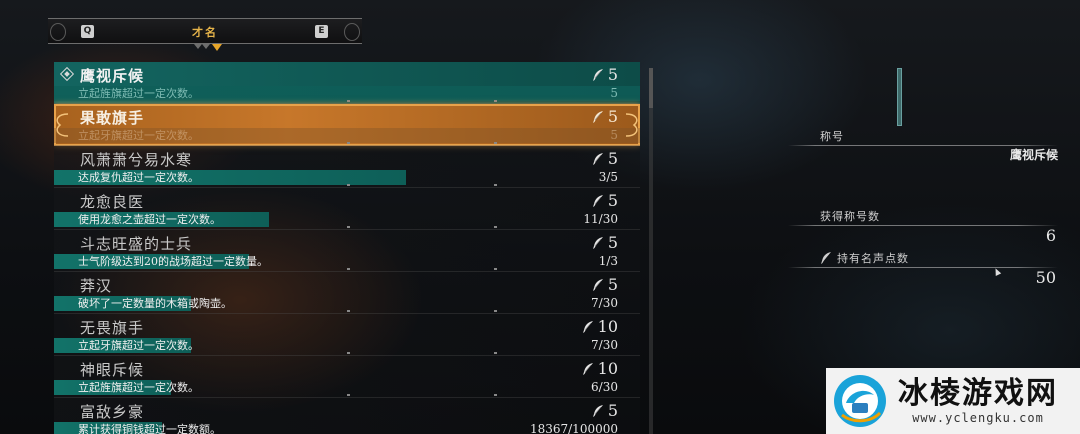 The height and width of the screenshot is (434, 1080). What do you see at coordinates (321, 31) in the screenshot?
I see `next-tab-key: E` at bounding box center [321, 31].